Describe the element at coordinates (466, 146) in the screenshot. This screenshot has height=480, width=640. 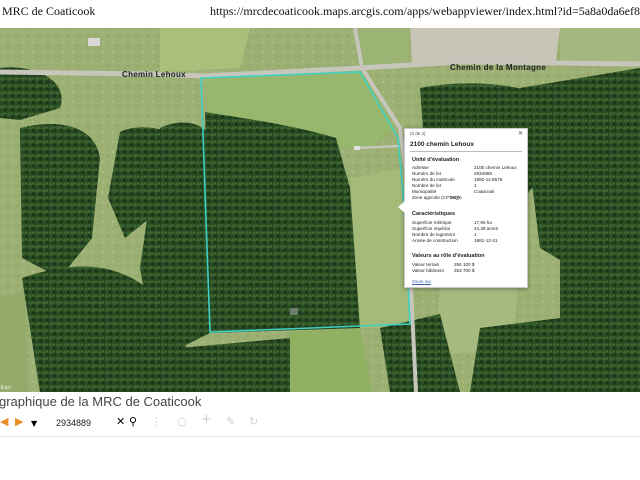
I see `popup-title: 2100 chemin Lehoux` at that location.